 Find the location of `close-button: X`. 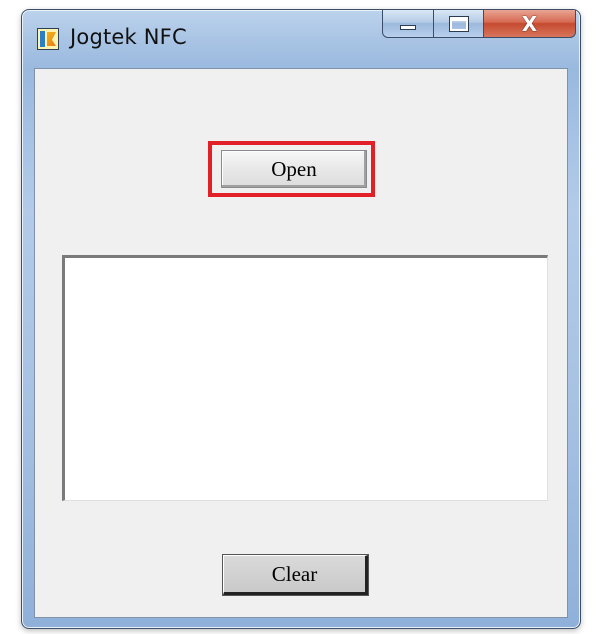

close-button: X is located at coordinates (530, 24).